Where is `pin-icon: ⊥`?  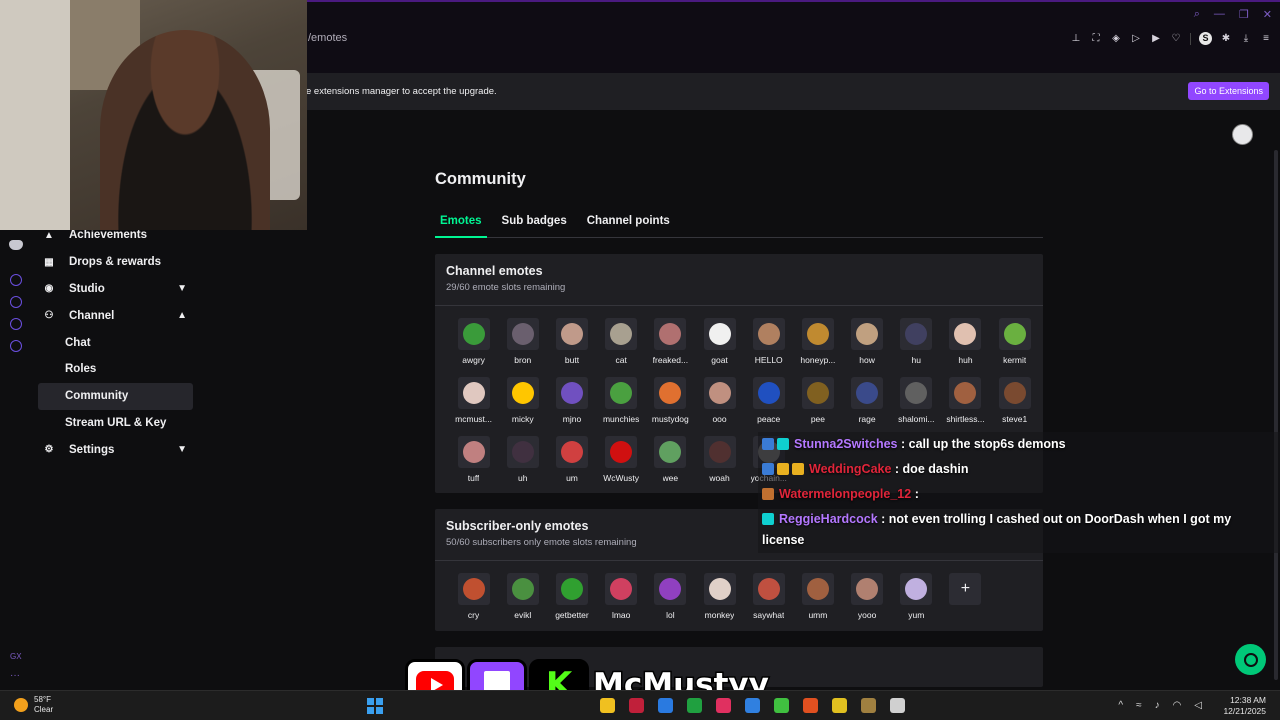
pin-icon: ⊥ is located at coordinates (1076, 39).